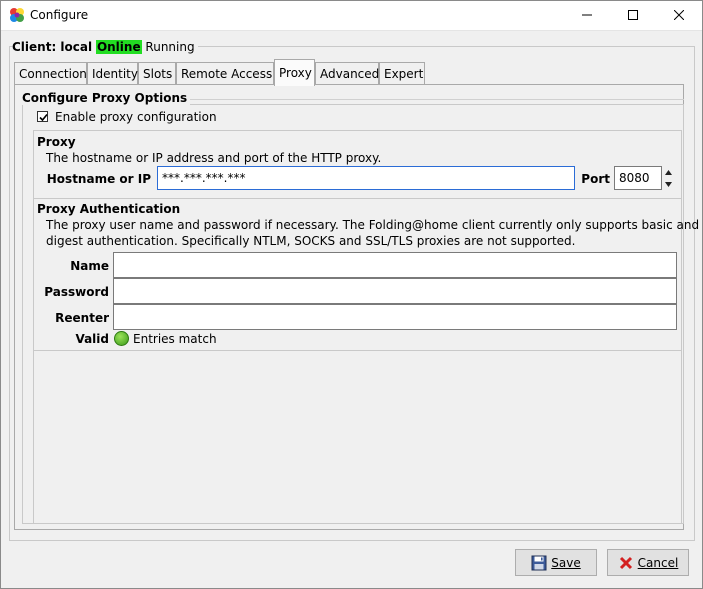  I want to click on checkmark-icon, so click(43, 117).